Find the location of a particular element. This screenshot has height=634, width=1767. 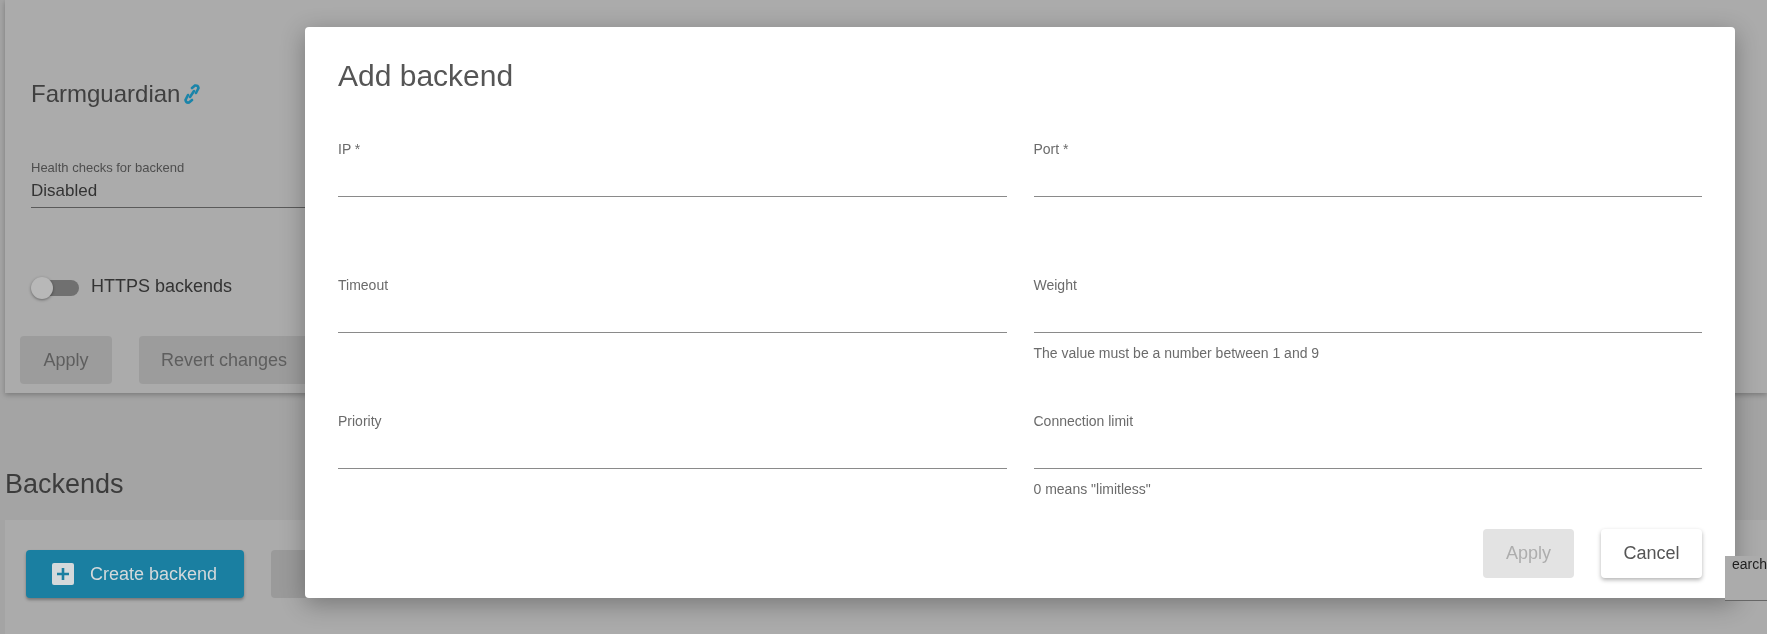

link-icon is located at coordinates (192, 94).